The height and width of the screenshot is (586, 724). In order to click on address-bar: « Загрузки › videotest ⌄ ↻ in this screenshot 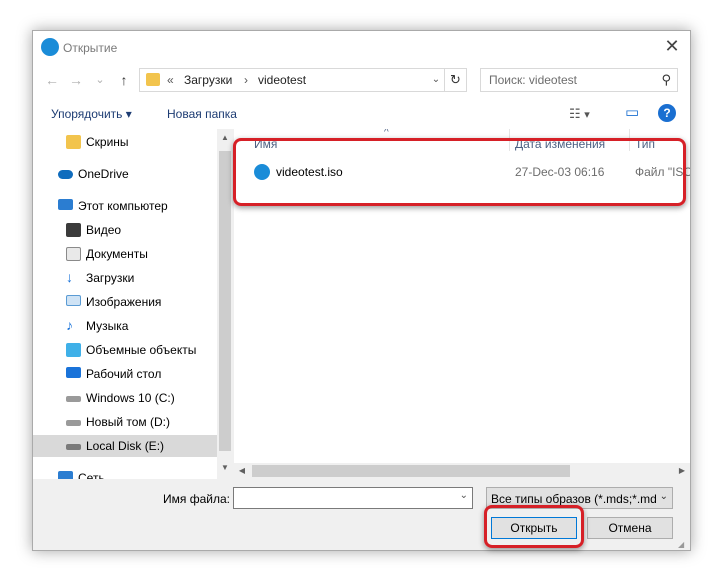, I will do `click(303, 80)`.